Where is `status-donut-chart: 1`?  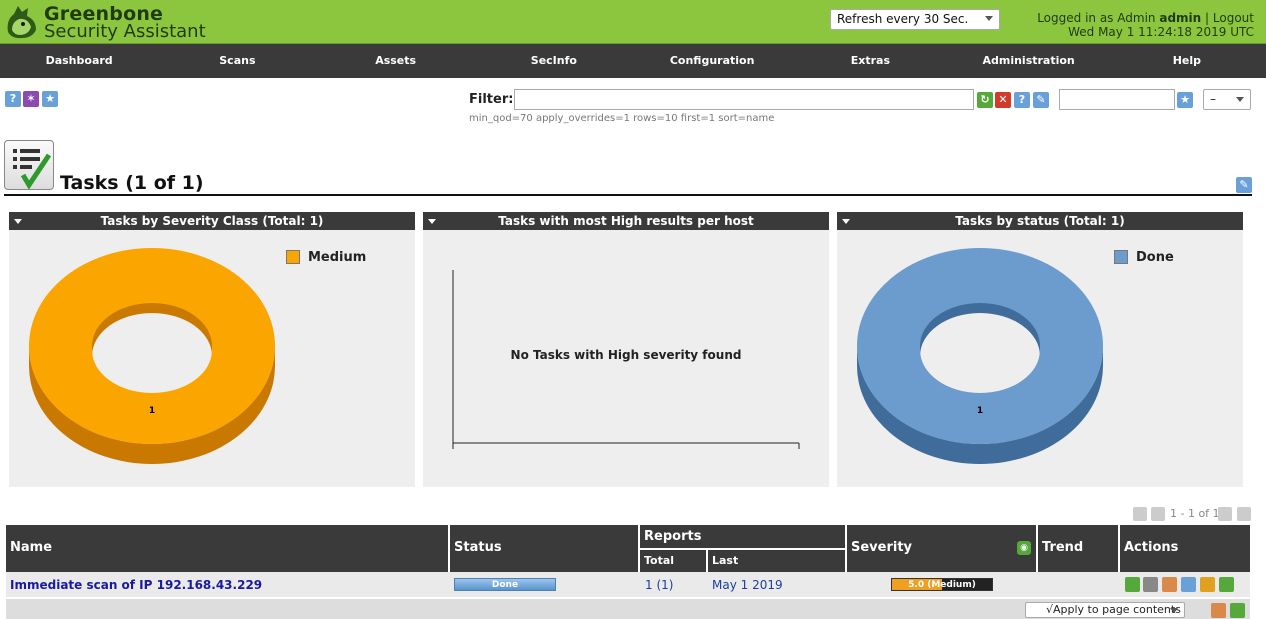
status-donut-chart: 1 is located at coordinates (980, 356).